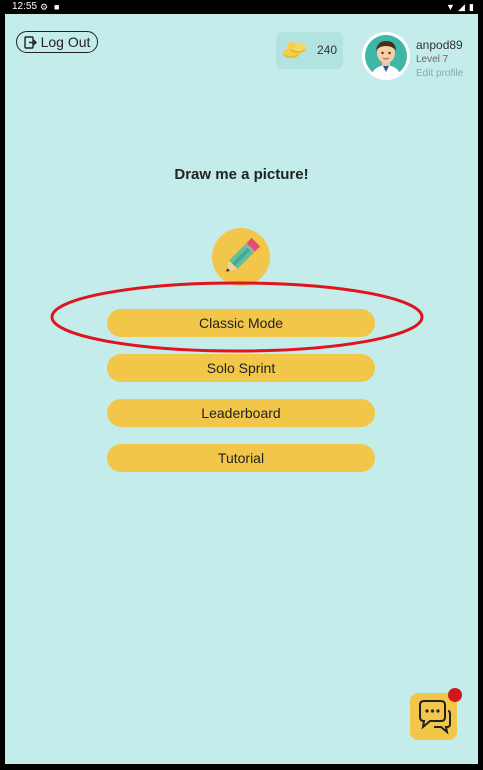 This screenshot has height=770, width=483. What do you see at coordinates (30, 42) in the screenshot?
I see `logout-icon` at bounding box center [30, 42].